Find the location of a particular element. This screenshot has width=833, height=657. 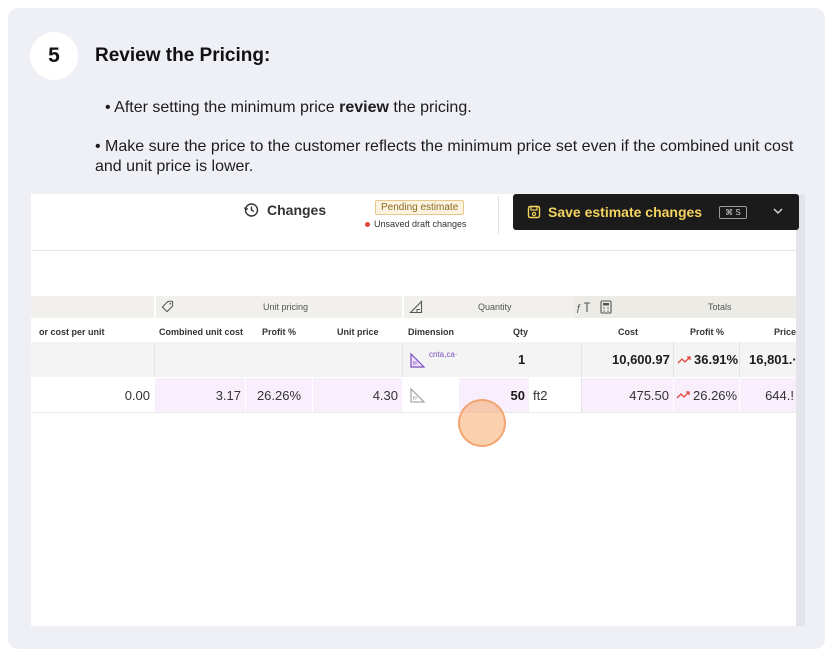

summary-profit-pct: 36.91% is located at coordinates (707, 359).